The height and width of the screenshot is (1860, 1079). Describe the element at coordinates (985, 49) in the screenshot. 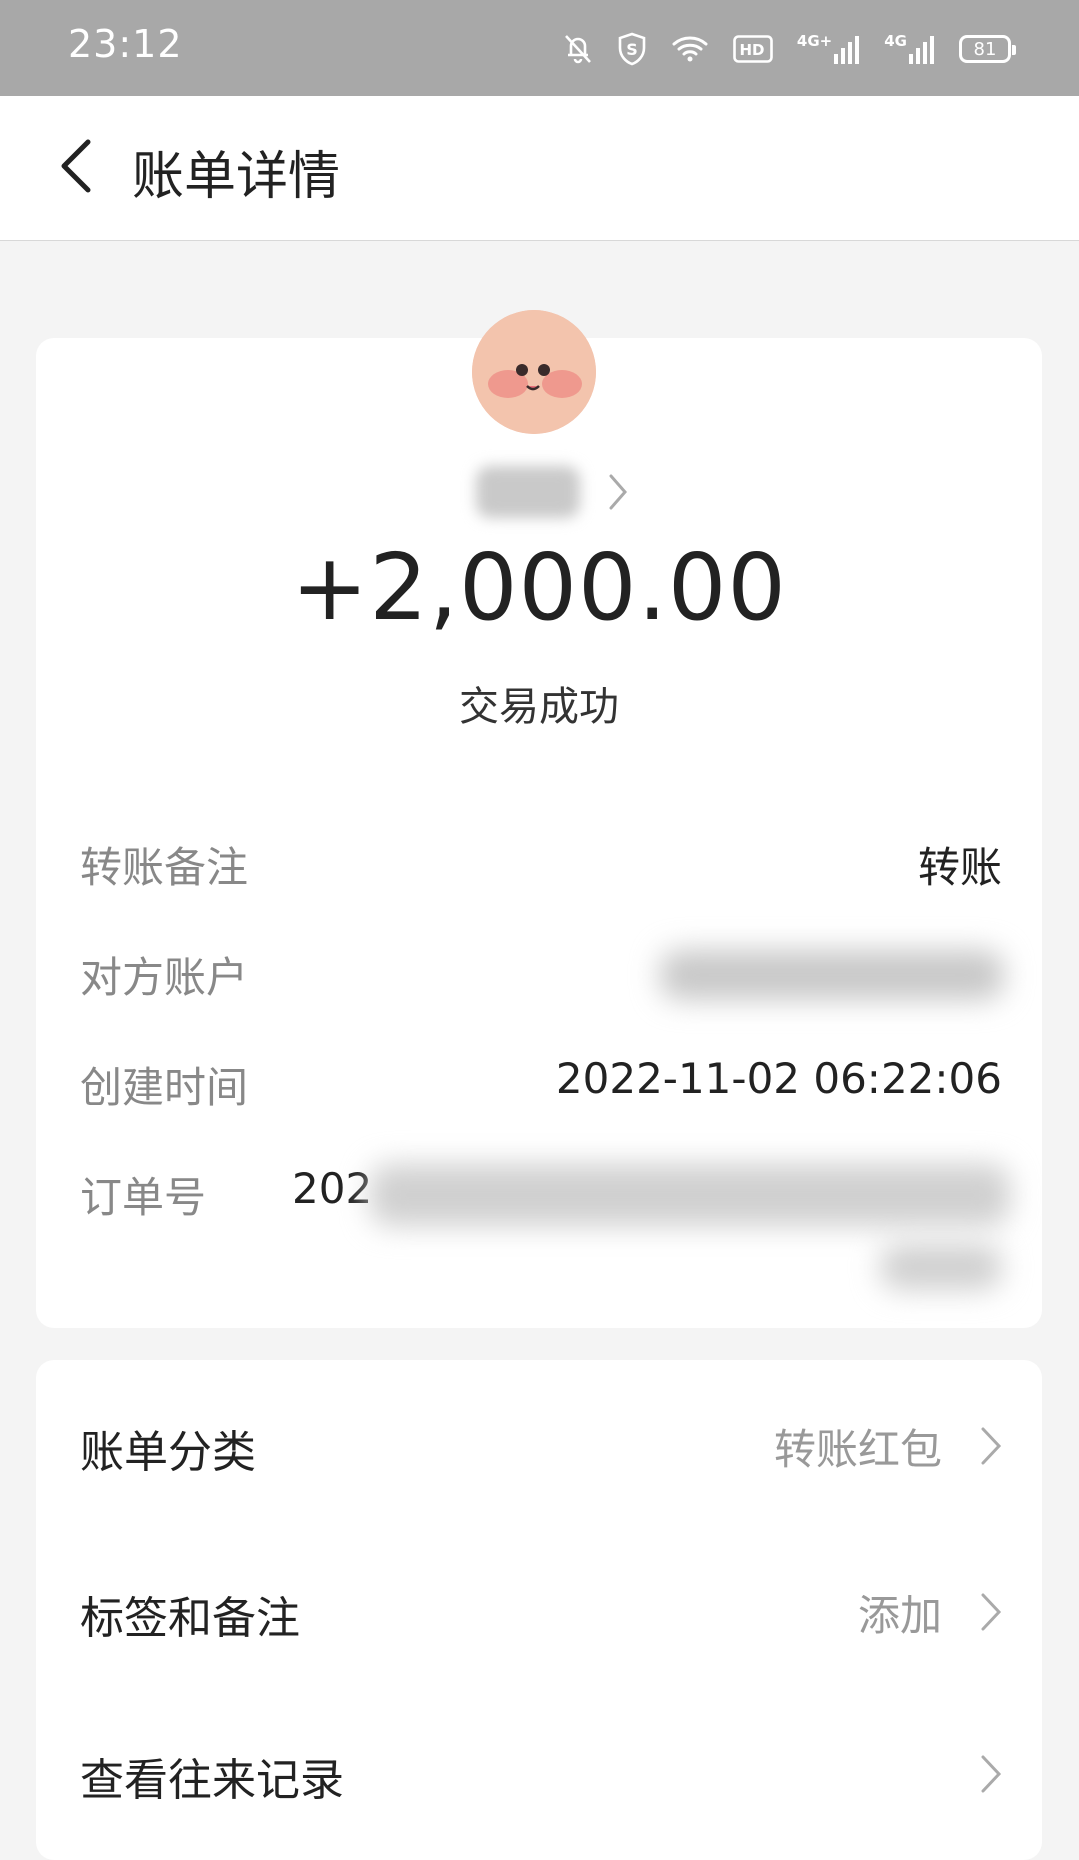

I see `battery-level: 81` at that location.